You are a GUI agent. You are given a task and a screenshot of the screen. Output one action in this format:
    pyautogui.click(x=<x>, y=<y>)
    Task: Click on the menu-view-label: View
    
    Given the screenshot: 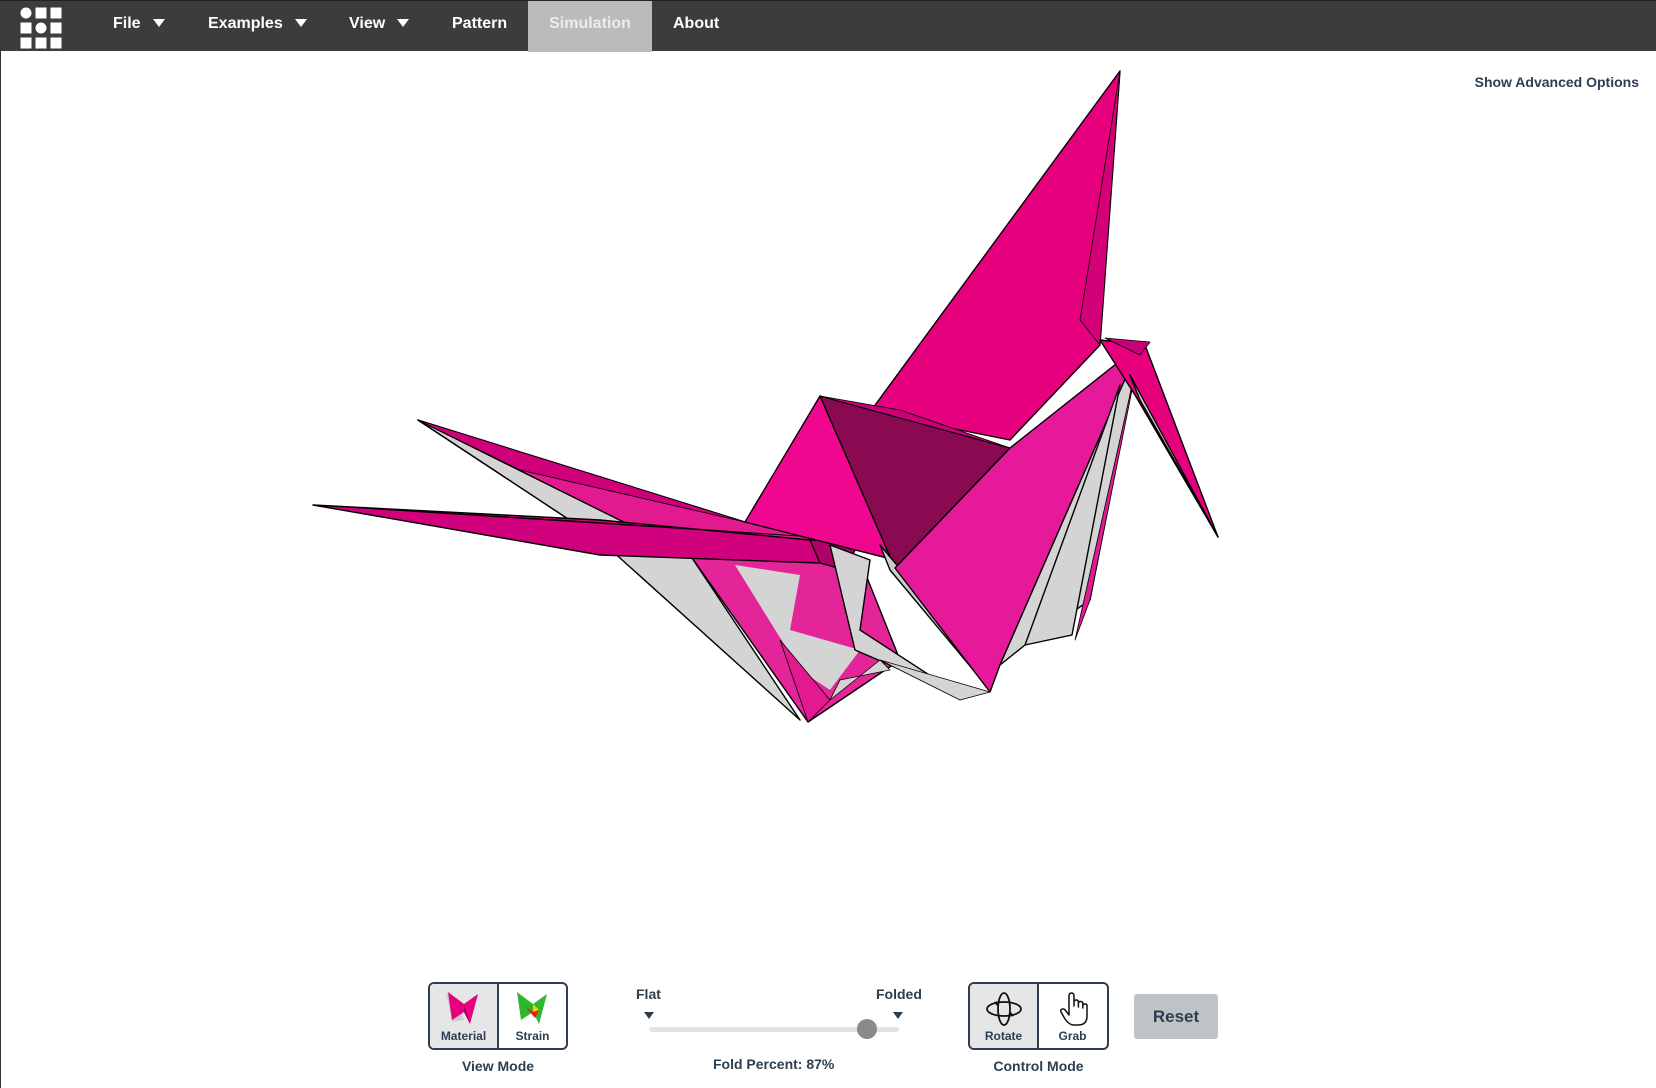 What is the action you would take?
    pyautogui.click(x=367, y=23)
    